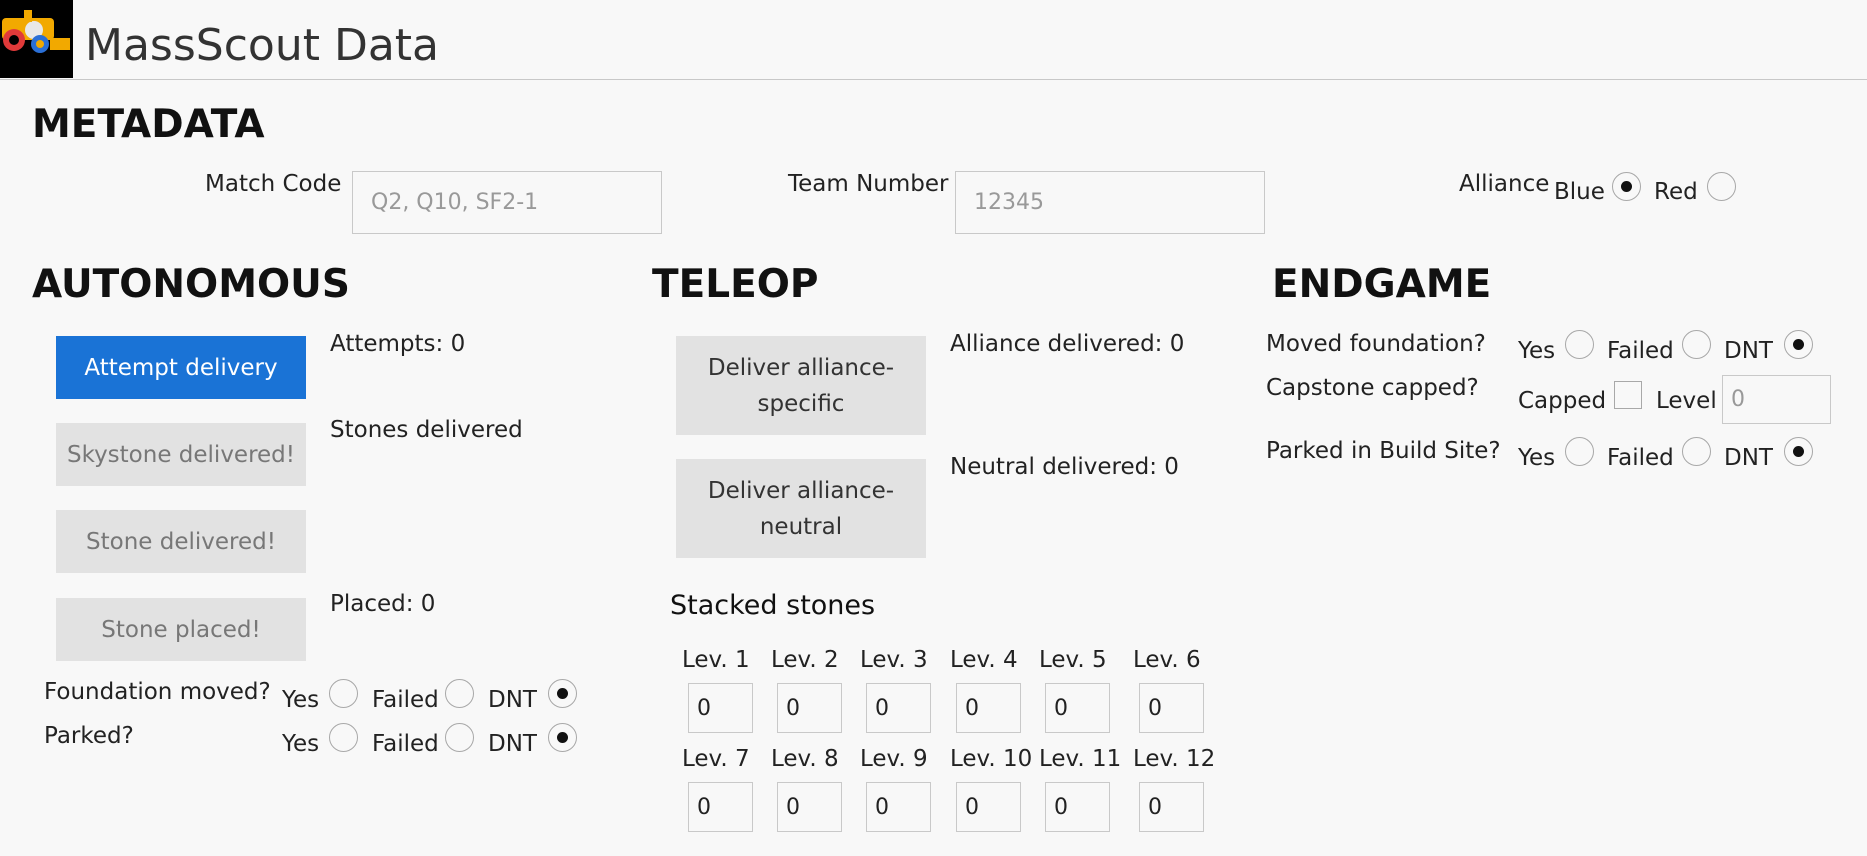 This screenshot has width=1867, height=856. I want to click on alliance-red-radio, so click(1721, 186).